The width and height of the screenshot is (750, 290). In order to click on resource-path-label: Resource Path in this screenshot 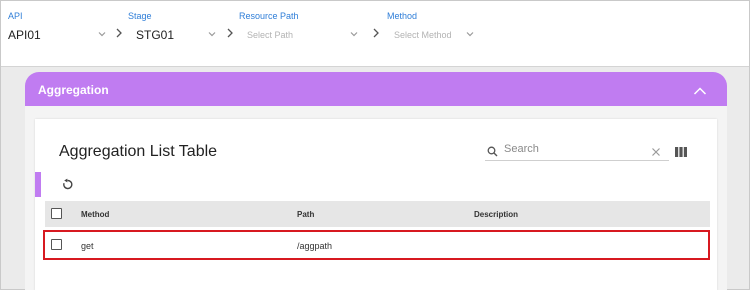, I will do `click(269, 16)`.